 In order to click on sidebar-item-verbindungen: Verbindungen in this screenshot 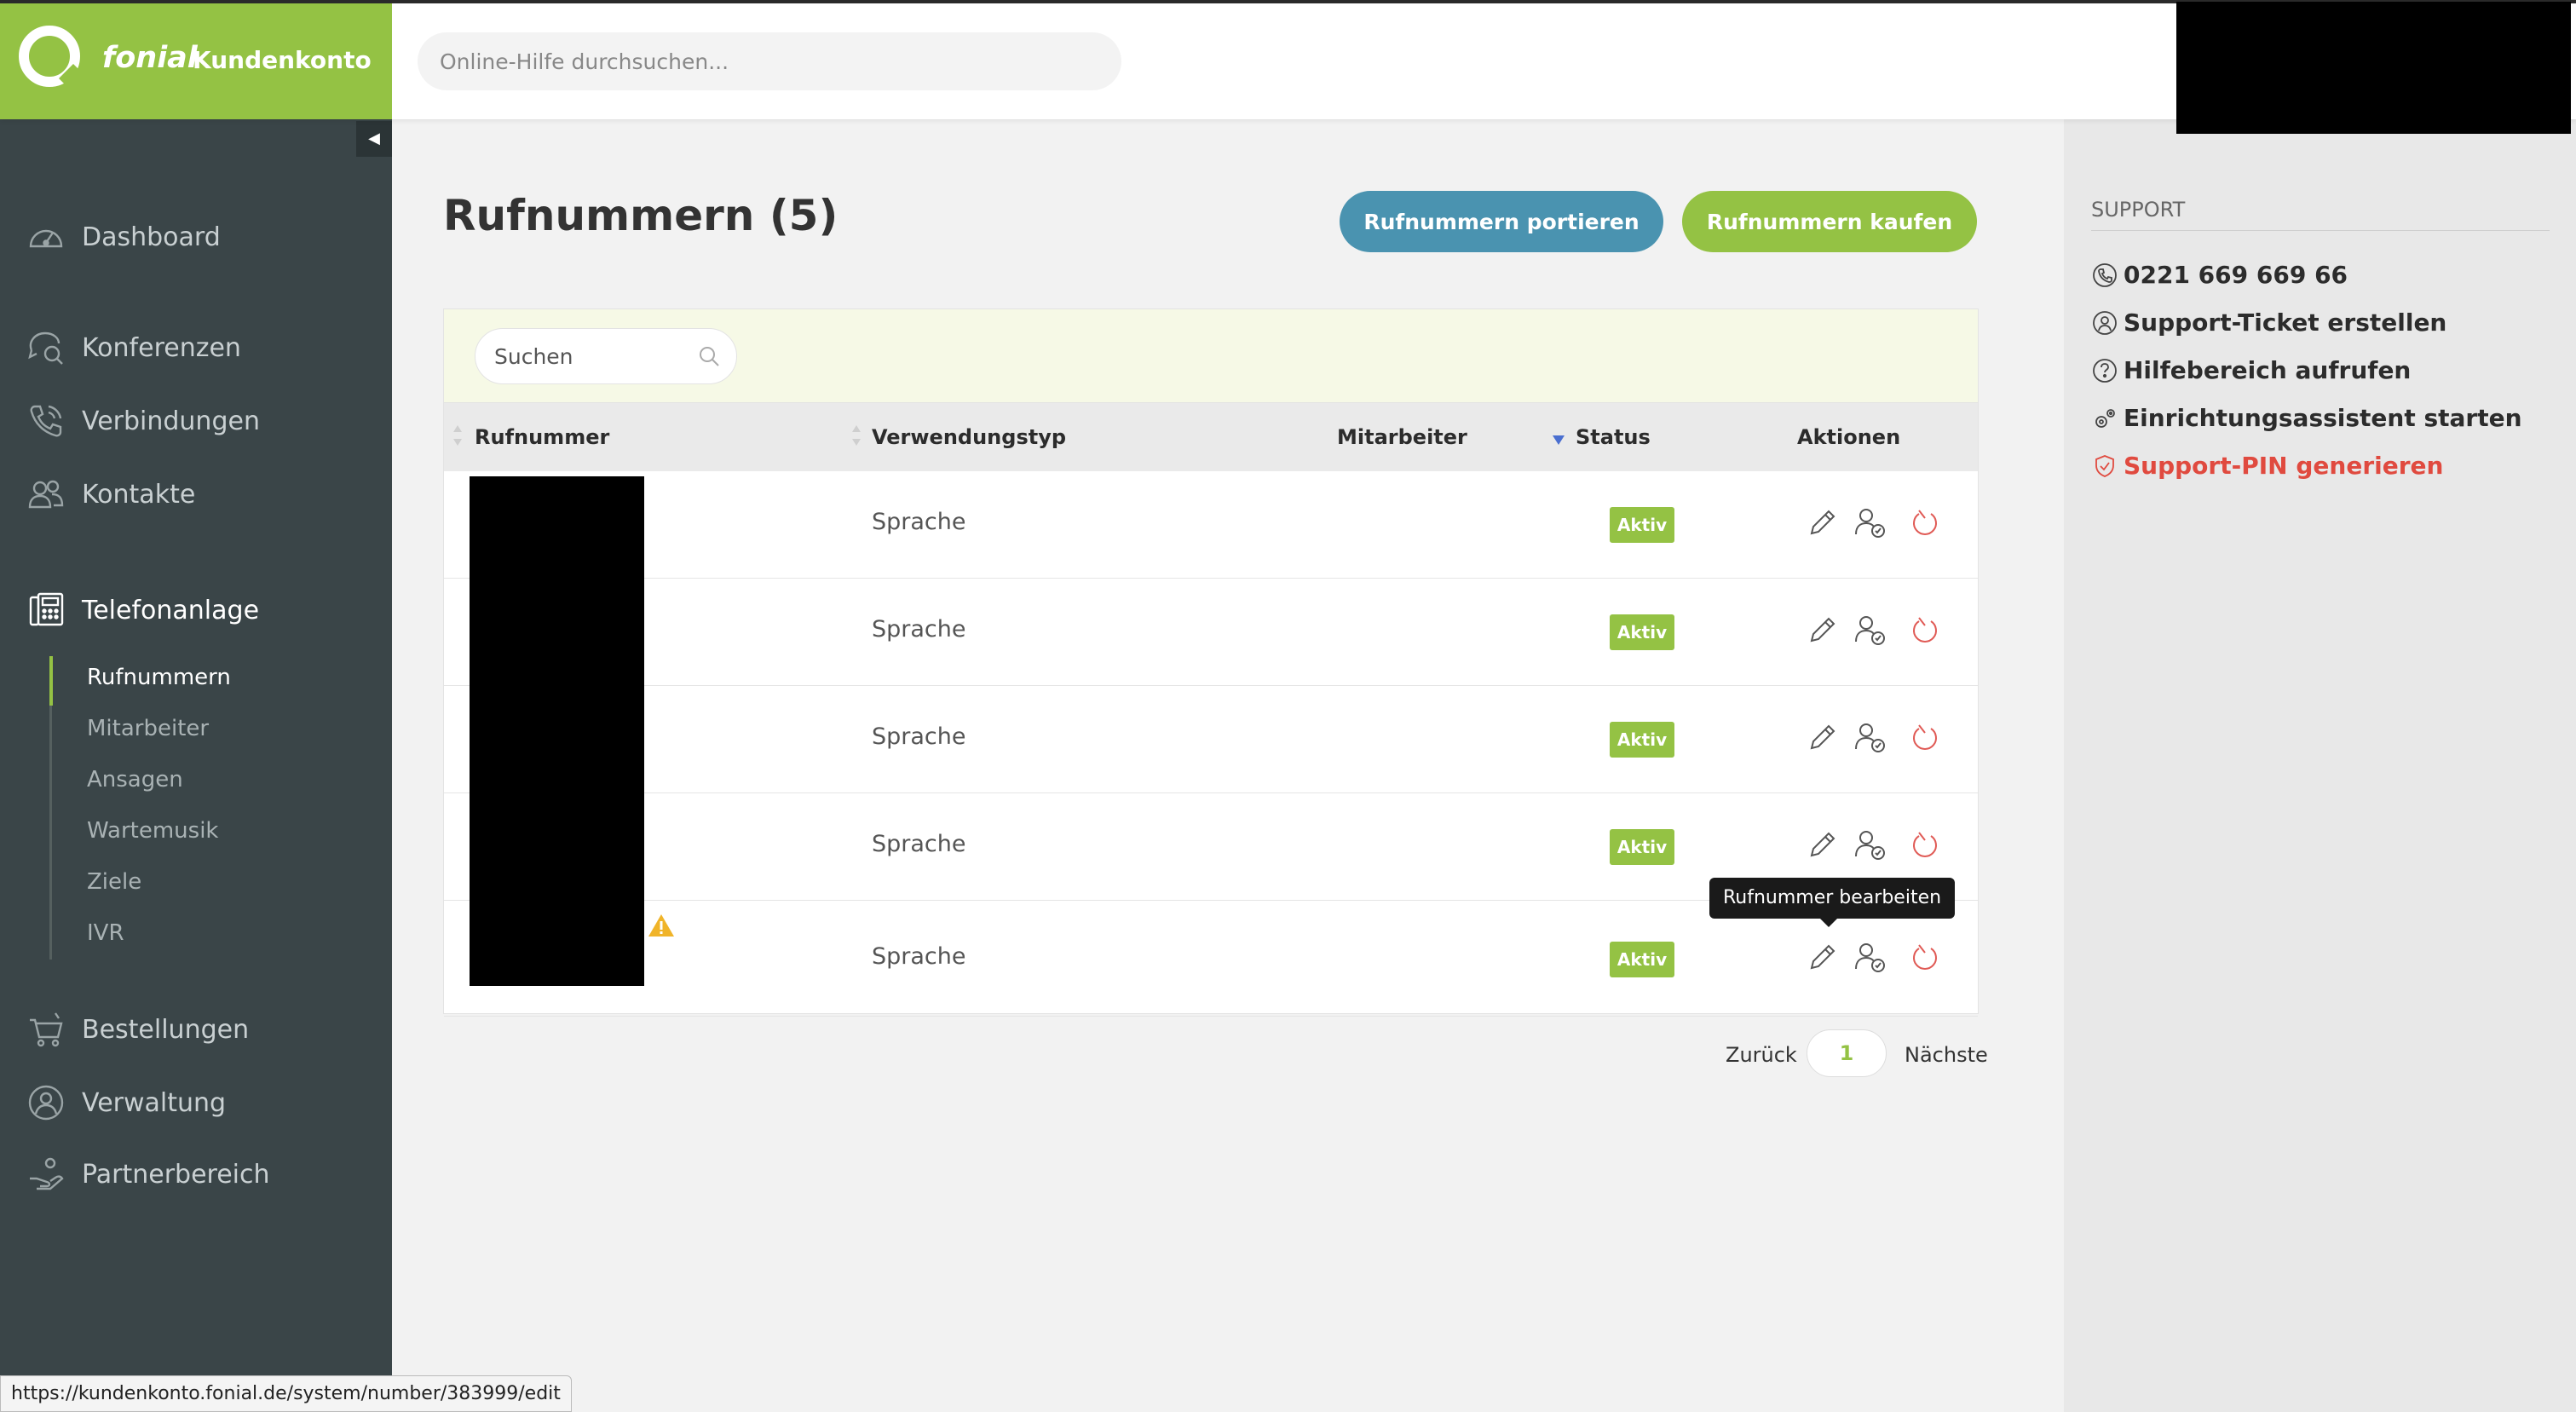, I will do `click(142, 421)`.